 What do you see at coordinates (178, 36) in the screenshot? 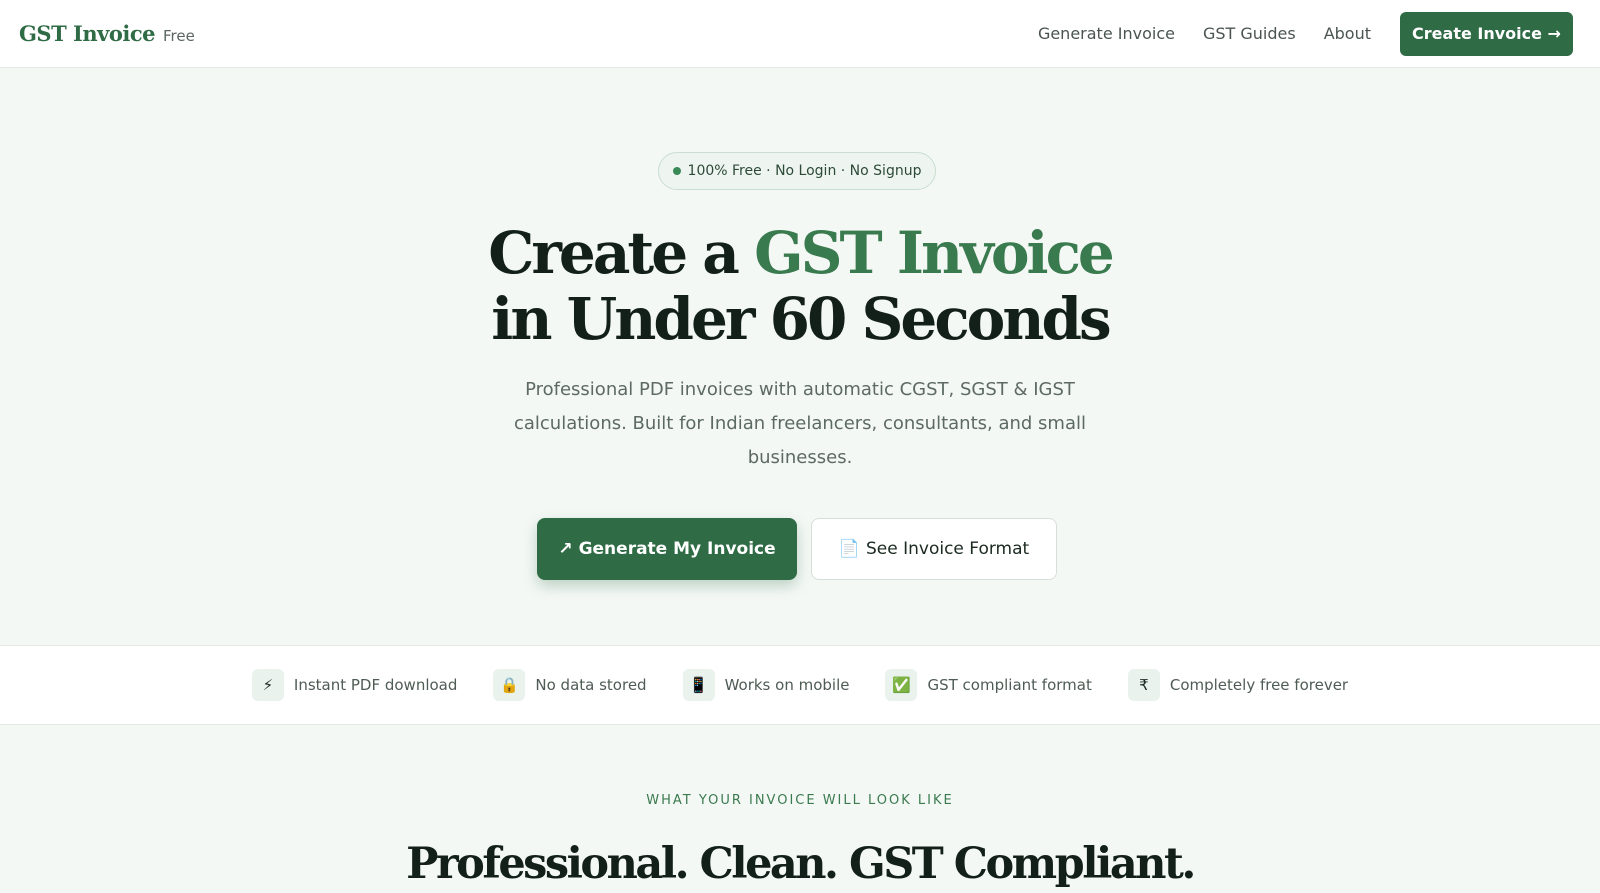
I see `brand-tag: Free` at bounding box center [178, 36].